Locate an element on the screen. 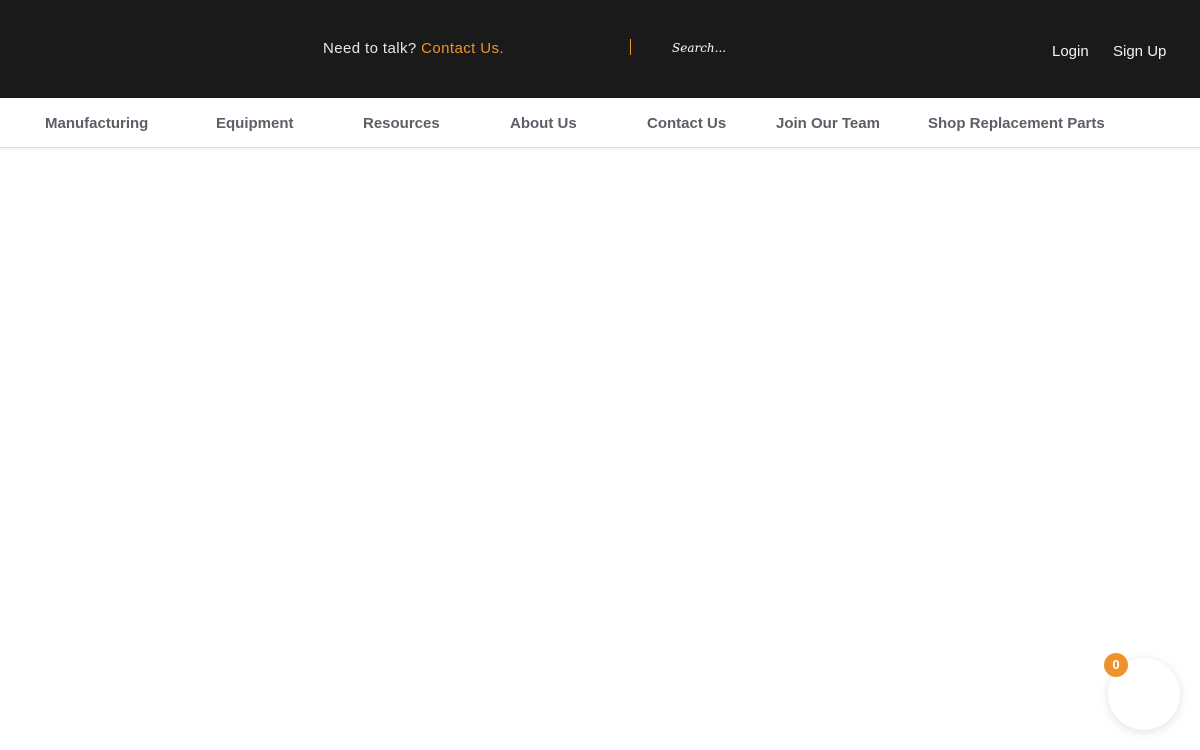 The width and height of the screenshot is (1200, 750). sign-up-link: Sign Up is located at coordinates (1139, 51).